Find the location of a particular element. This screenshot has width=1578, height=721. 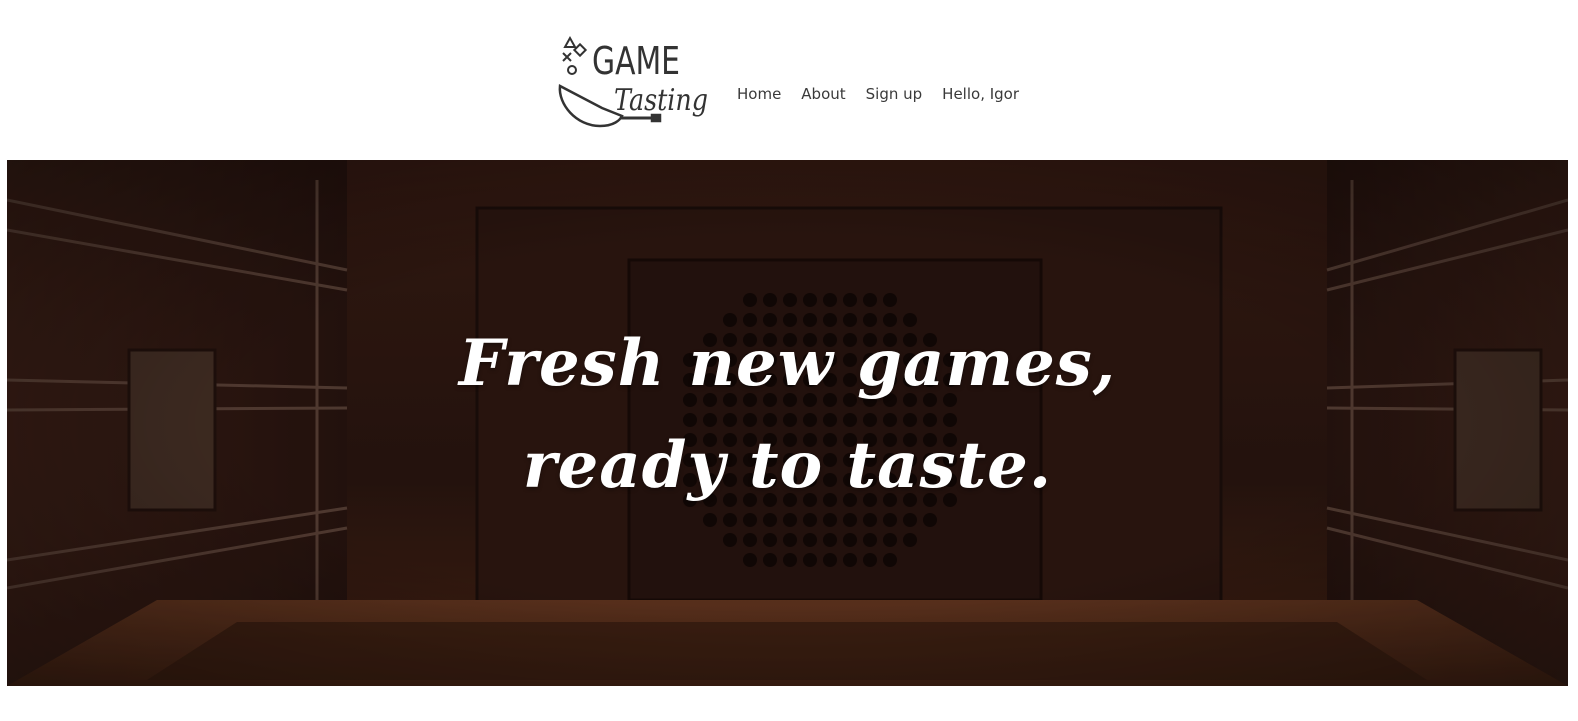

square-symbol-icon is located at coordinates (580, 50).